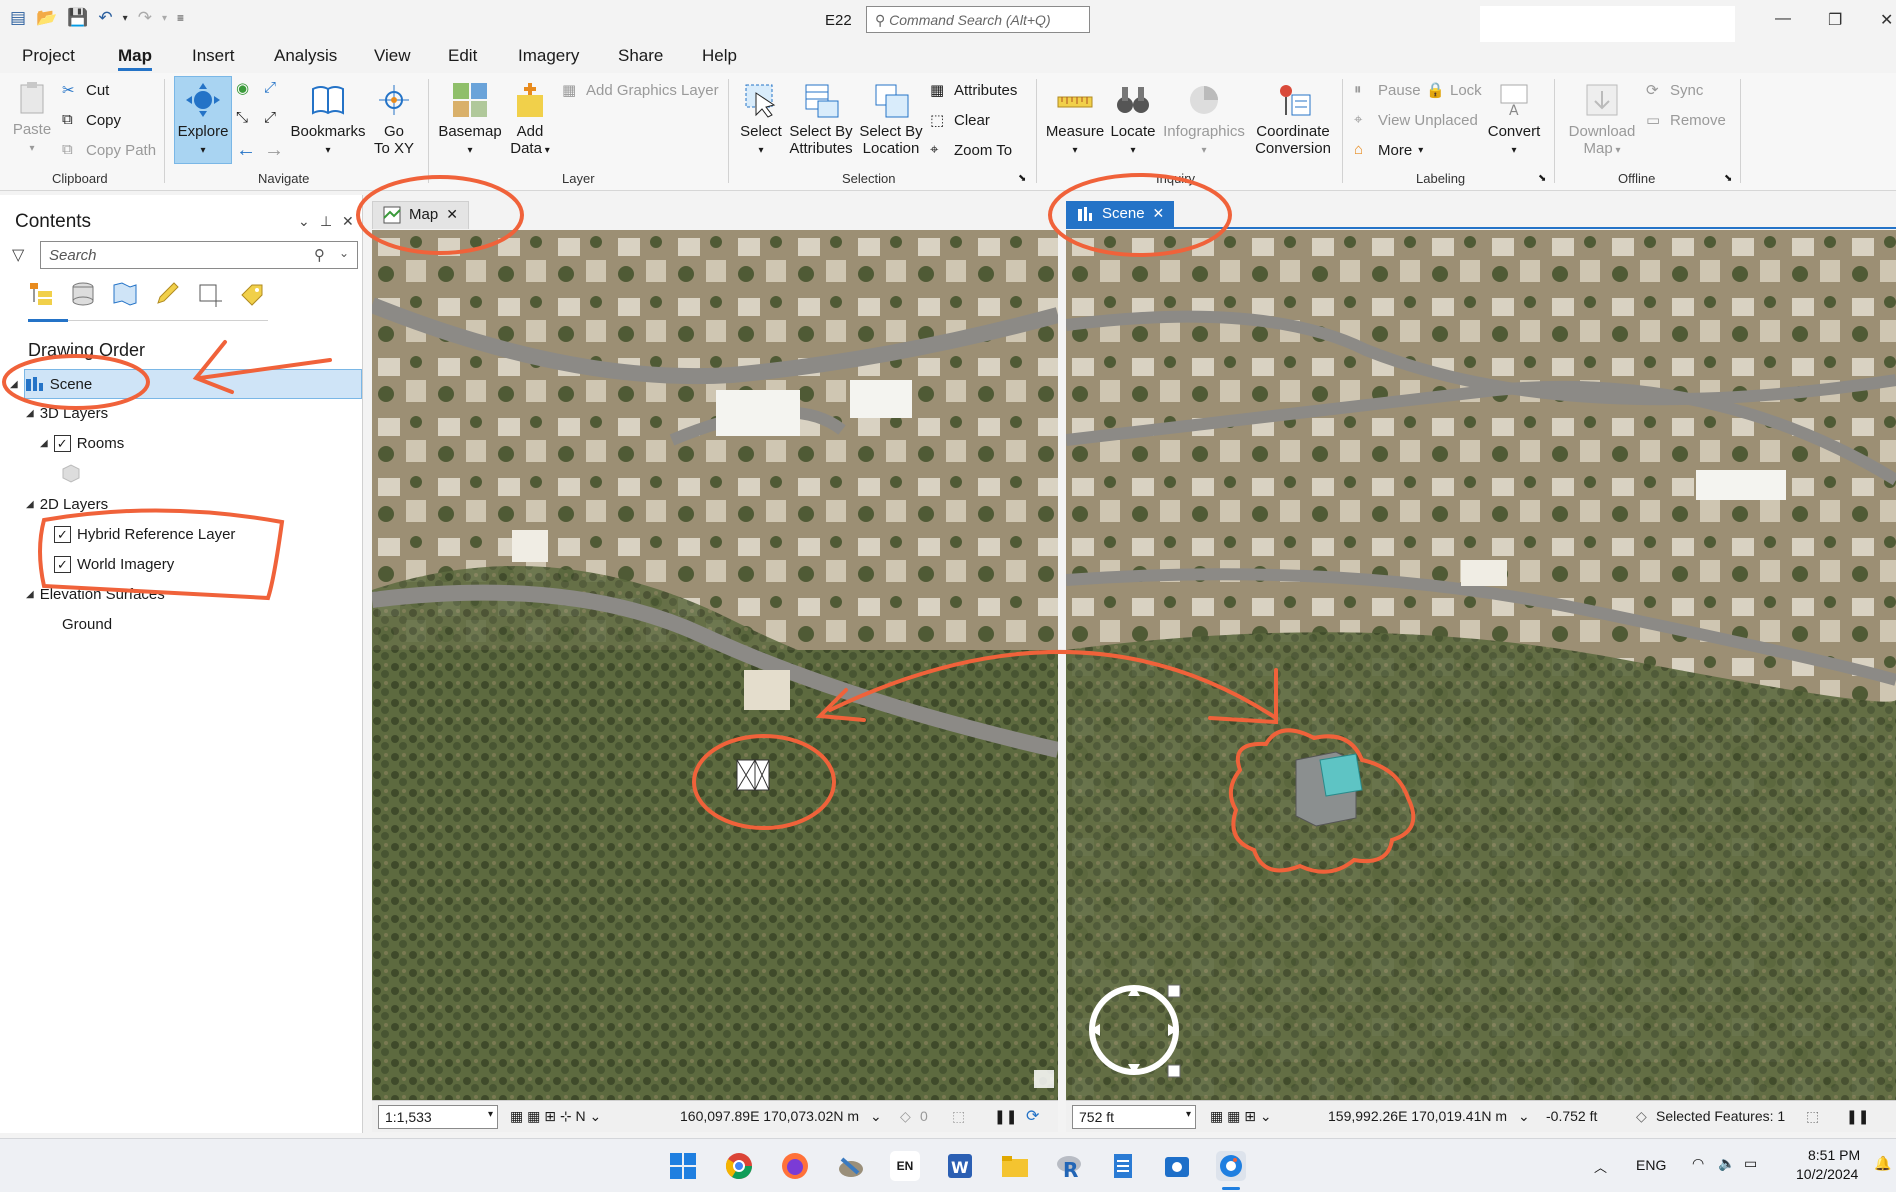  What do you see at coordinates (164, 18) in the screenshot?
I see `redo-dropdown-icon: ▾` at bounding box center [164, 18].